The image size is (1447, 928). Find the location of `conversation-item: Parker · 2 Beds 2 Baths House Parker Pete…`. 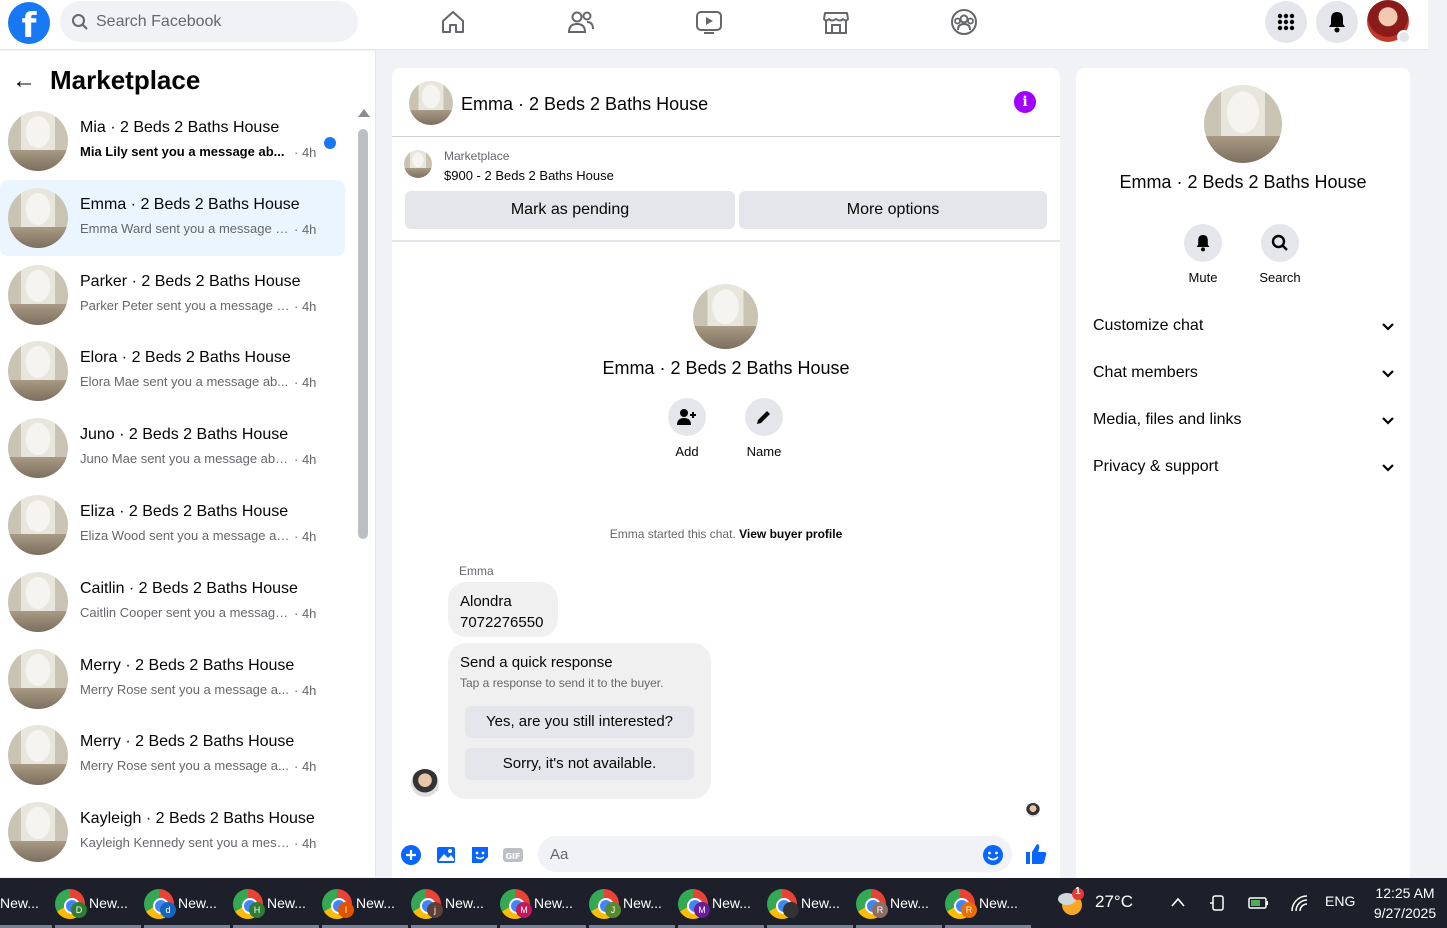

conversation-item: Parker · 2 Beds 2 Baths House Parker Pete… is located at coordinates (172, 295).